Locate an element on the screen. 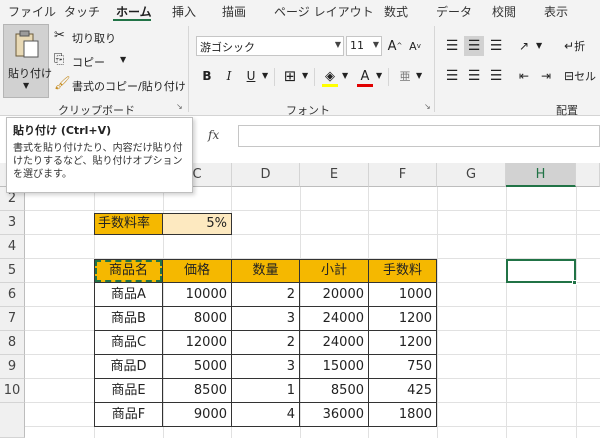 This screenshot has width=600, height=438. row-header-8: 8 is located at coordinates (12, 343).